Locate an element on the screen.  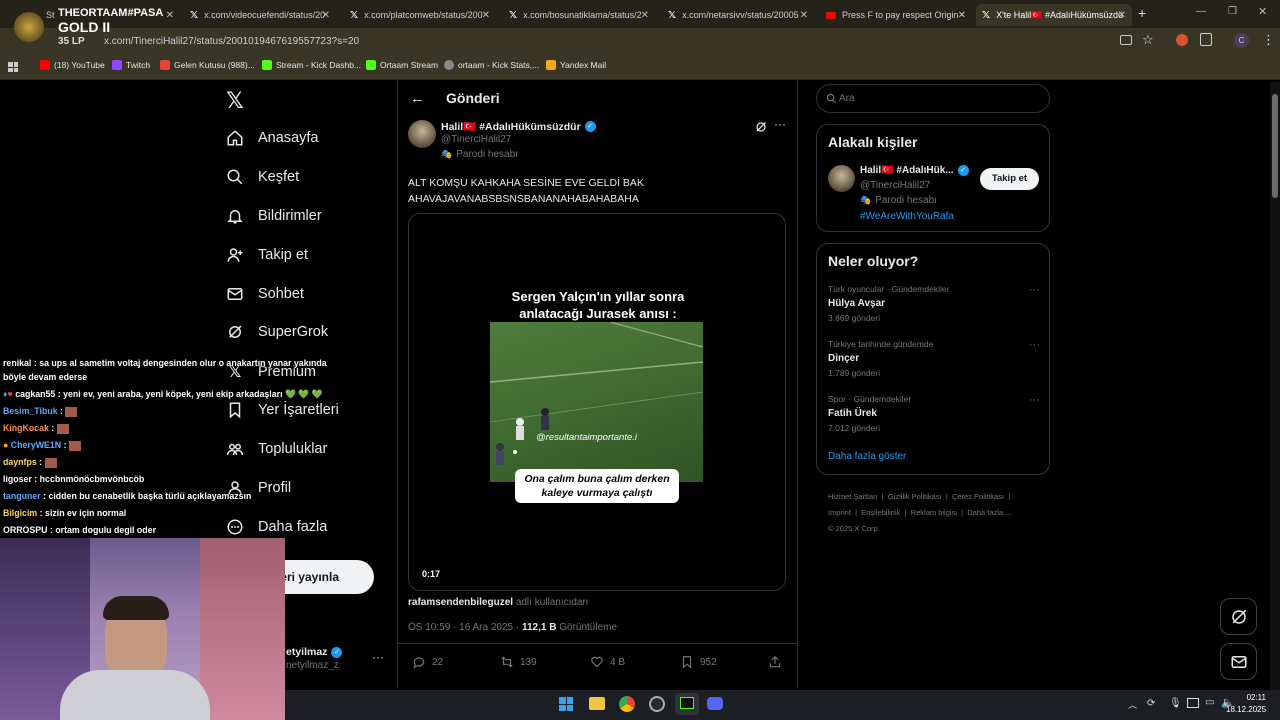
browser-tab: 𝕏x.com/netarsivv/status/20005 ✕ is located at coordinates (738, 15).